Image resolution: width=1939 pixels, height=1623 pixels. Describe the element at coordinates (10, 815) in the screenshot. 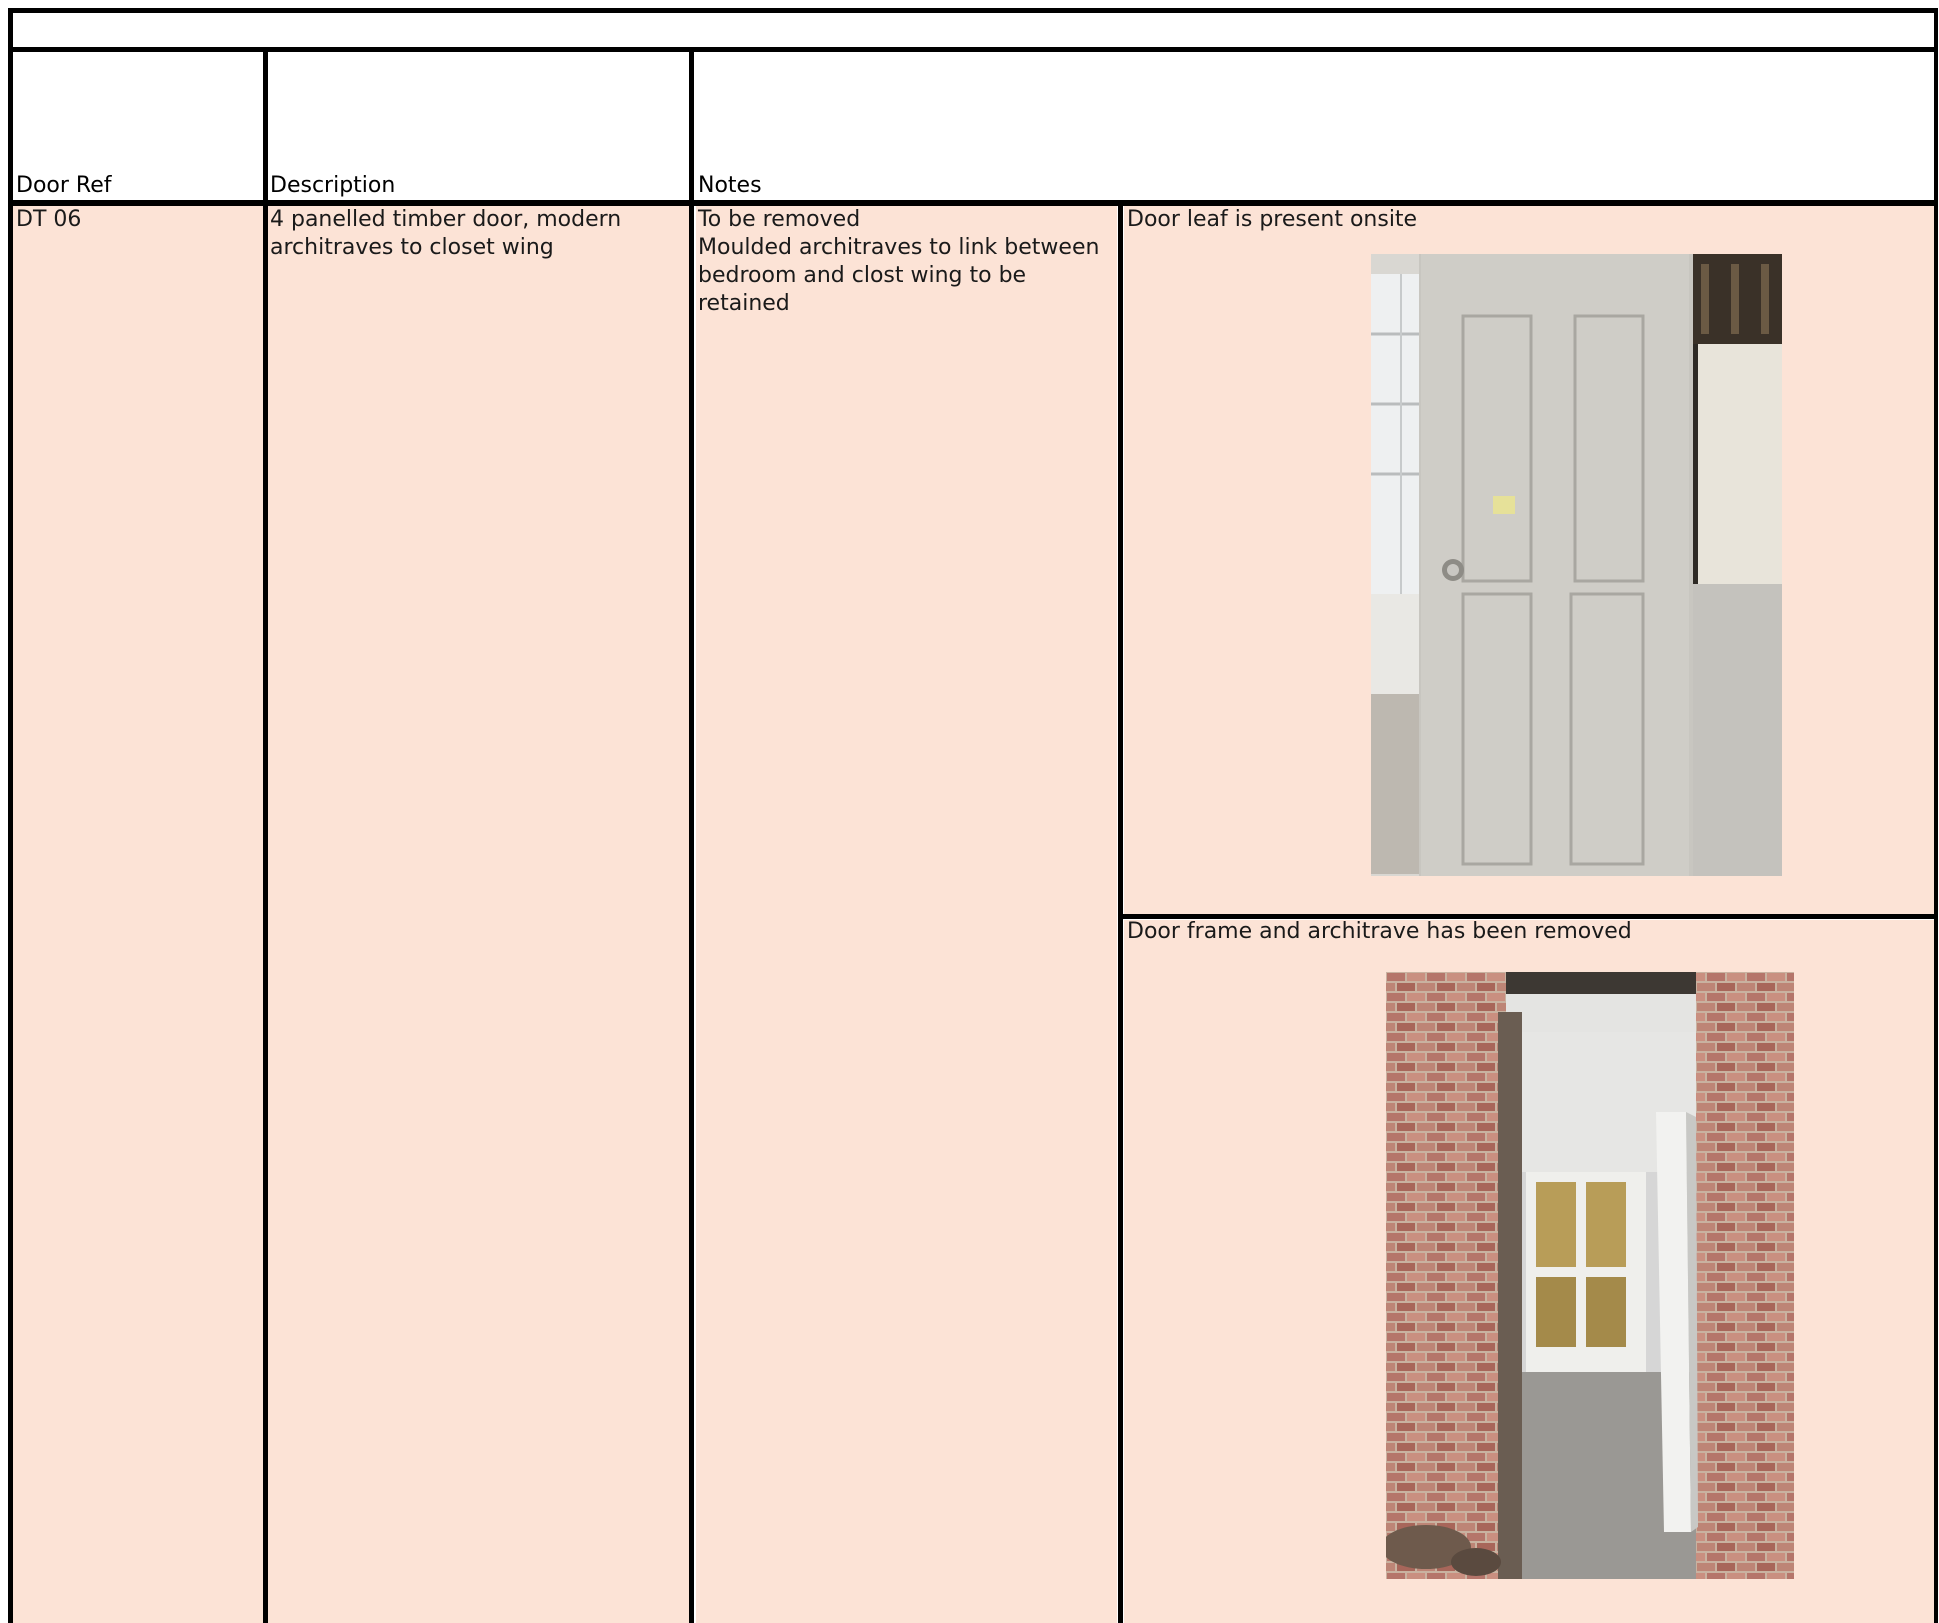

I see `grid-line-left` at that location.